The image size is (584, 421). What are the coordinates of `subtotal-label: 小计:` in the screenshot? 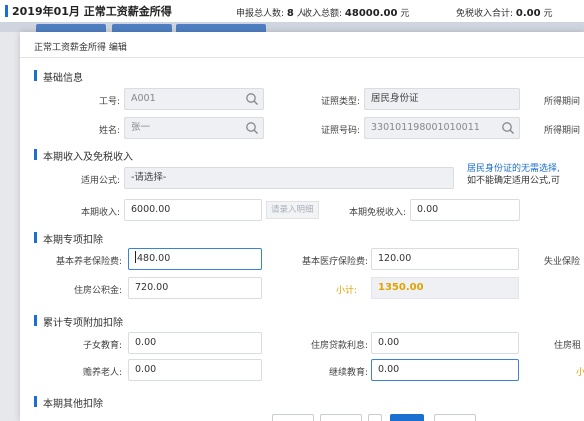 It's located at (347, 291).